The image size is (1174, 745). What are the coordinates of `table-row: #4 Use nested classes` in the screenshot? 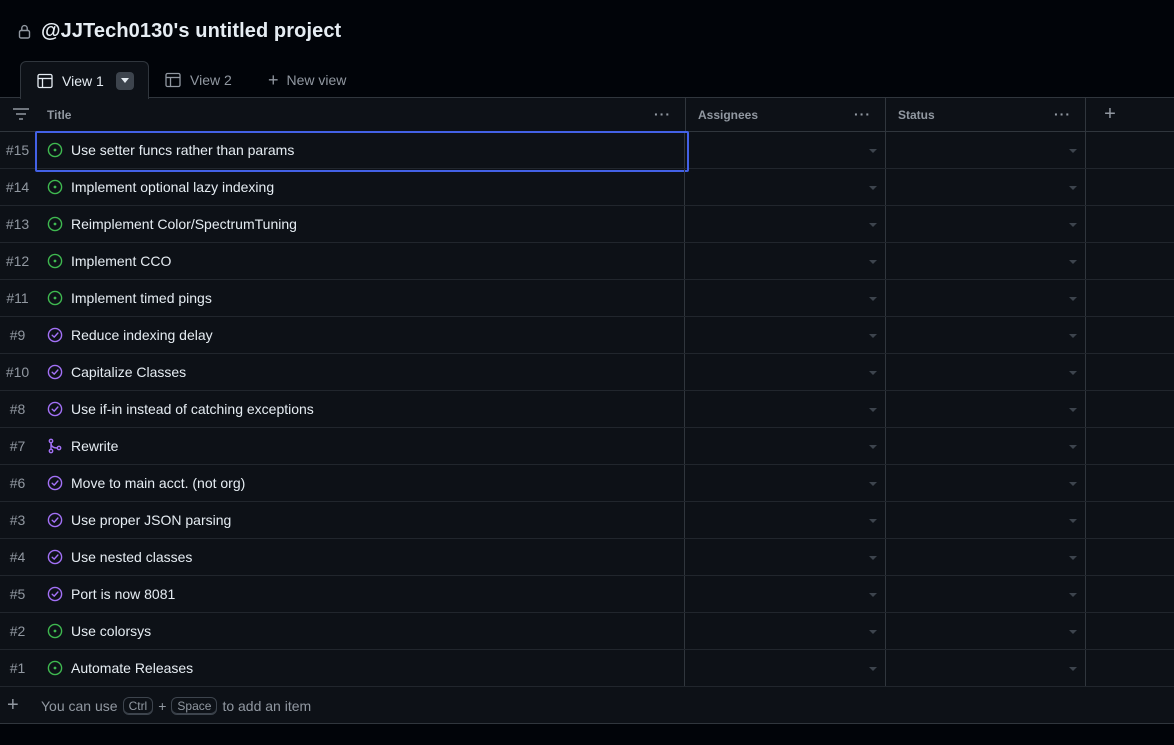 It's located at (587, 557).